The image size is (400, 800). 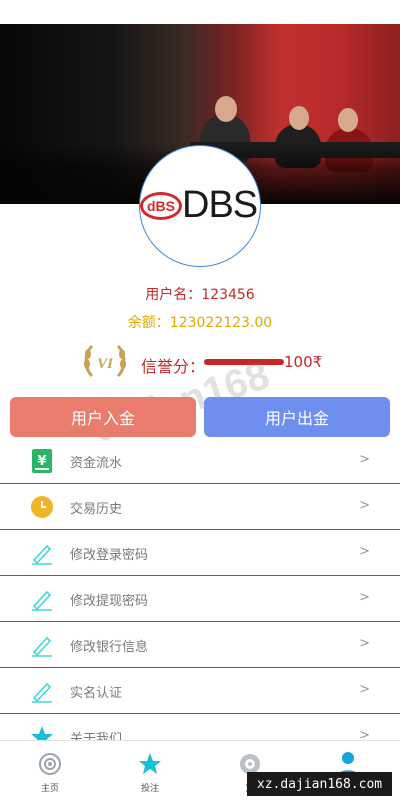 I want to click on tab-bet: 投注, so click(x=150, y=772).